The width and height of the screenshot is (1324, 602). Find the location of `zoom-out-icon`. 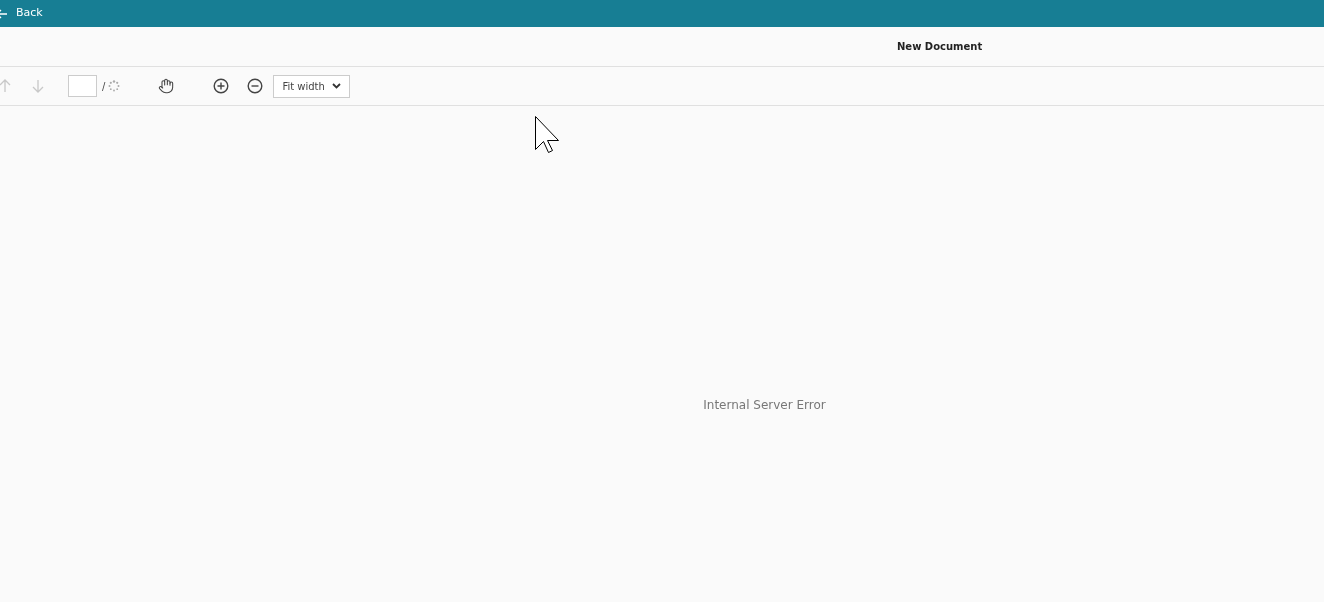

zoom-out-icon is located at coordinates (255, 86).